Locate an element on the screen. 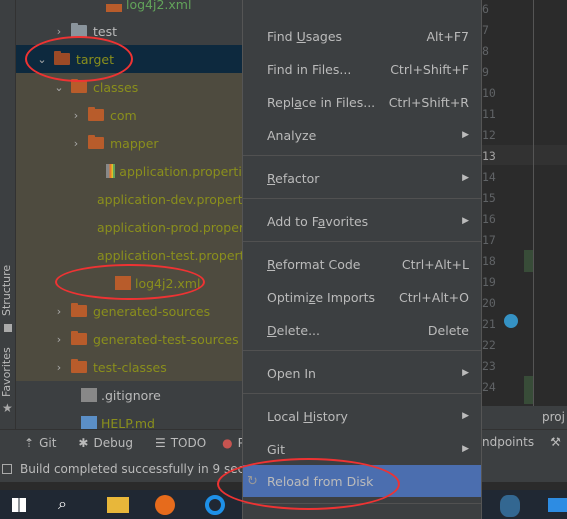 Image resolution: width=567 pixels, height=519 pixels. editor-gutter: 6 7 8 9 10 11 12 13 14 15 16 17 18 19 20 21 22 23 24 proj is located at coordinates (524, 214).